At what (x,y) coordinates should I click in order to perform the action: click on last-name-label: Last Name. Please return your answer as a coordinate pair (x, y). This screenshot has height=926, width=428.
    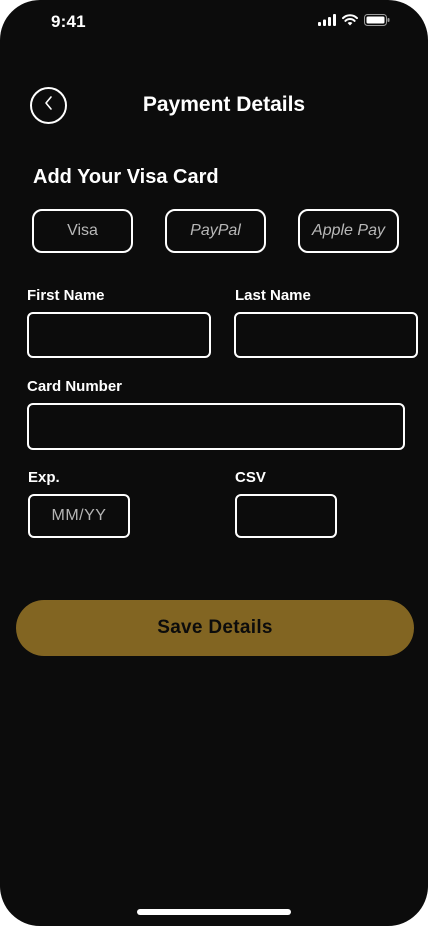
    Looking at the image, I should click on (273, 295).